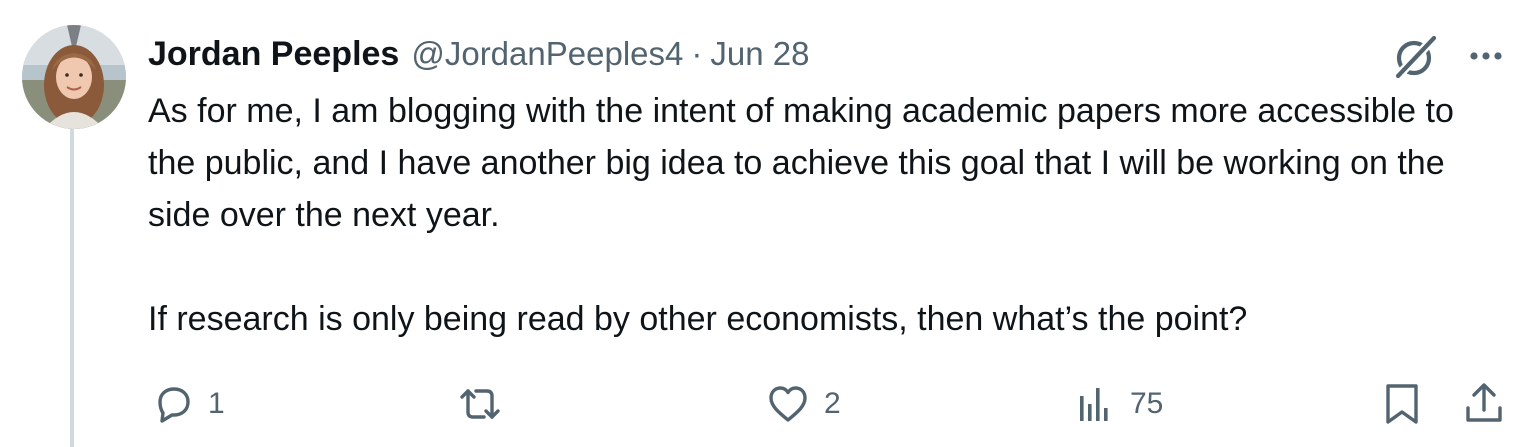 The image size is (1532, 447). I want to click on reply-button: 1, so click(186, 404).